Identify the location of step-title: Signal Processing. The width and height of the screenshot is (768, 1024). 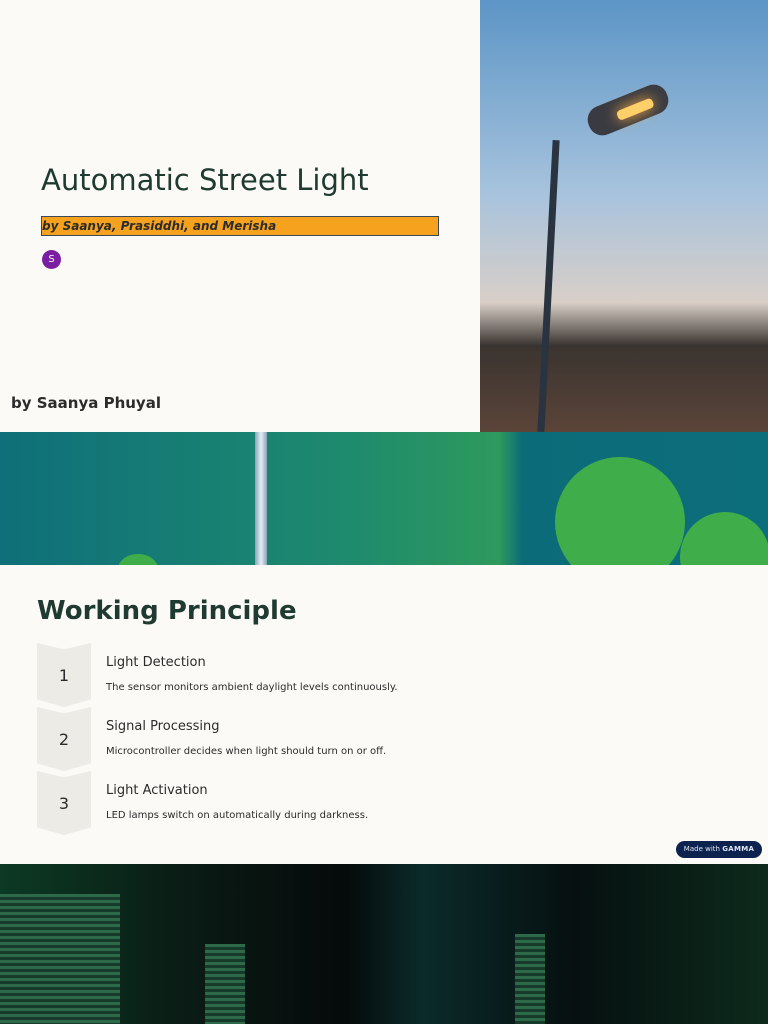
(163, 726).